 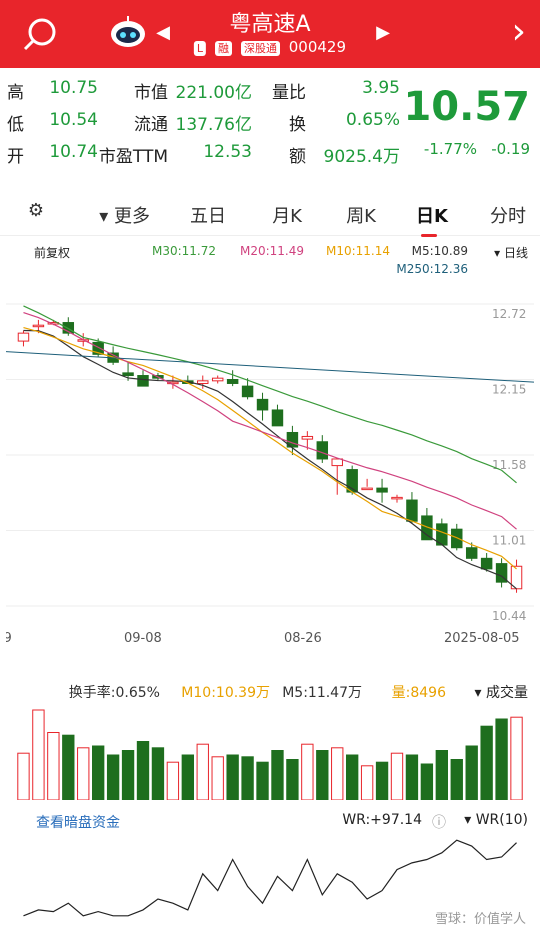 I want to click on y-tick-label: 12.72, so click(x=509, y=314).